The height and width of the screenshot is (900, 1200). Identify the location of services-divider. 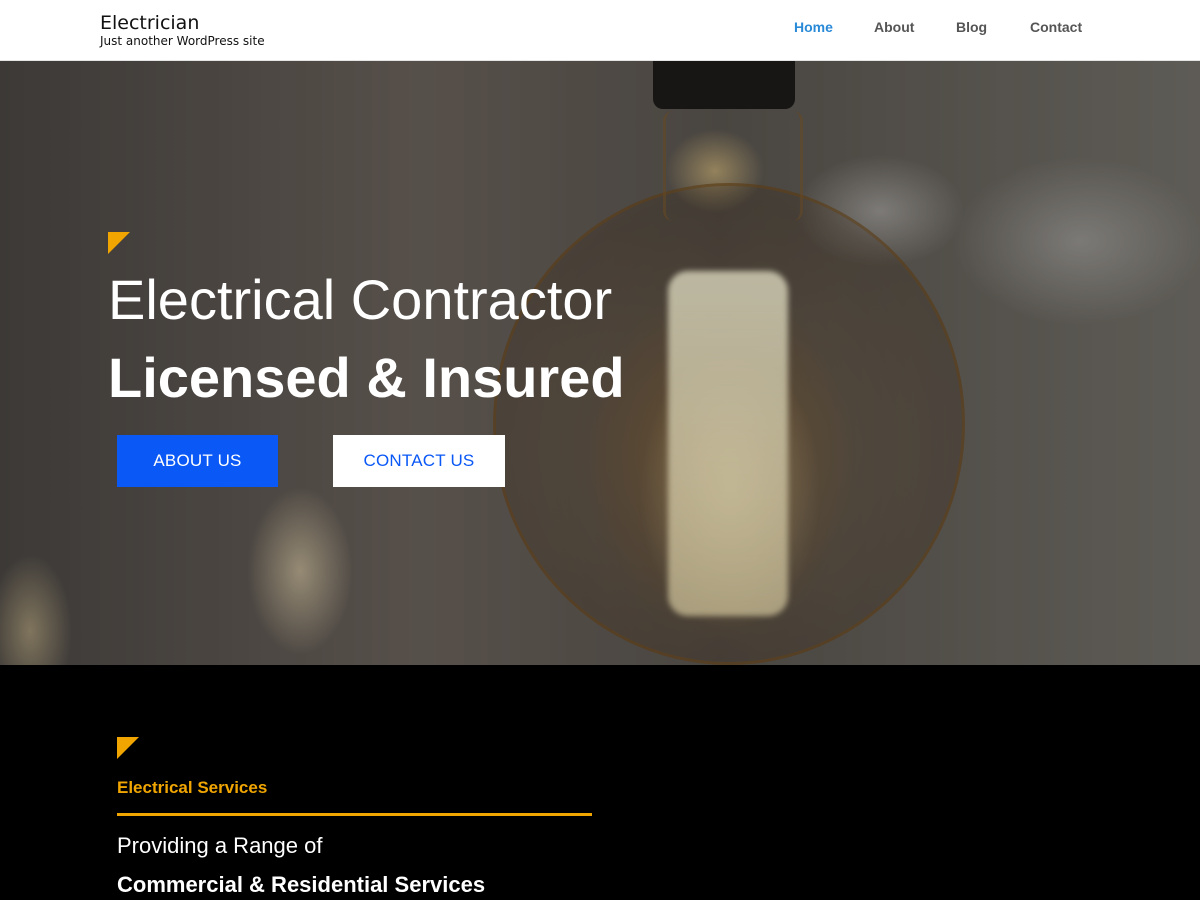
(354, 814).